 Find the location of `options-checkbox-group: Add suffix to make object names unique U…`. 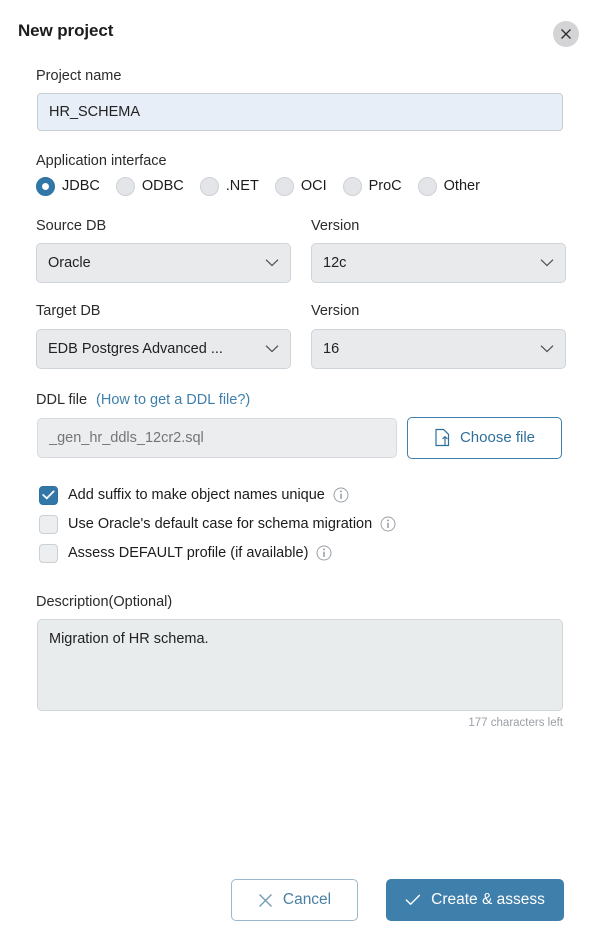

options-checkbox-group: Add suffix to make object names unique U… is located at coordinates (300, 524).